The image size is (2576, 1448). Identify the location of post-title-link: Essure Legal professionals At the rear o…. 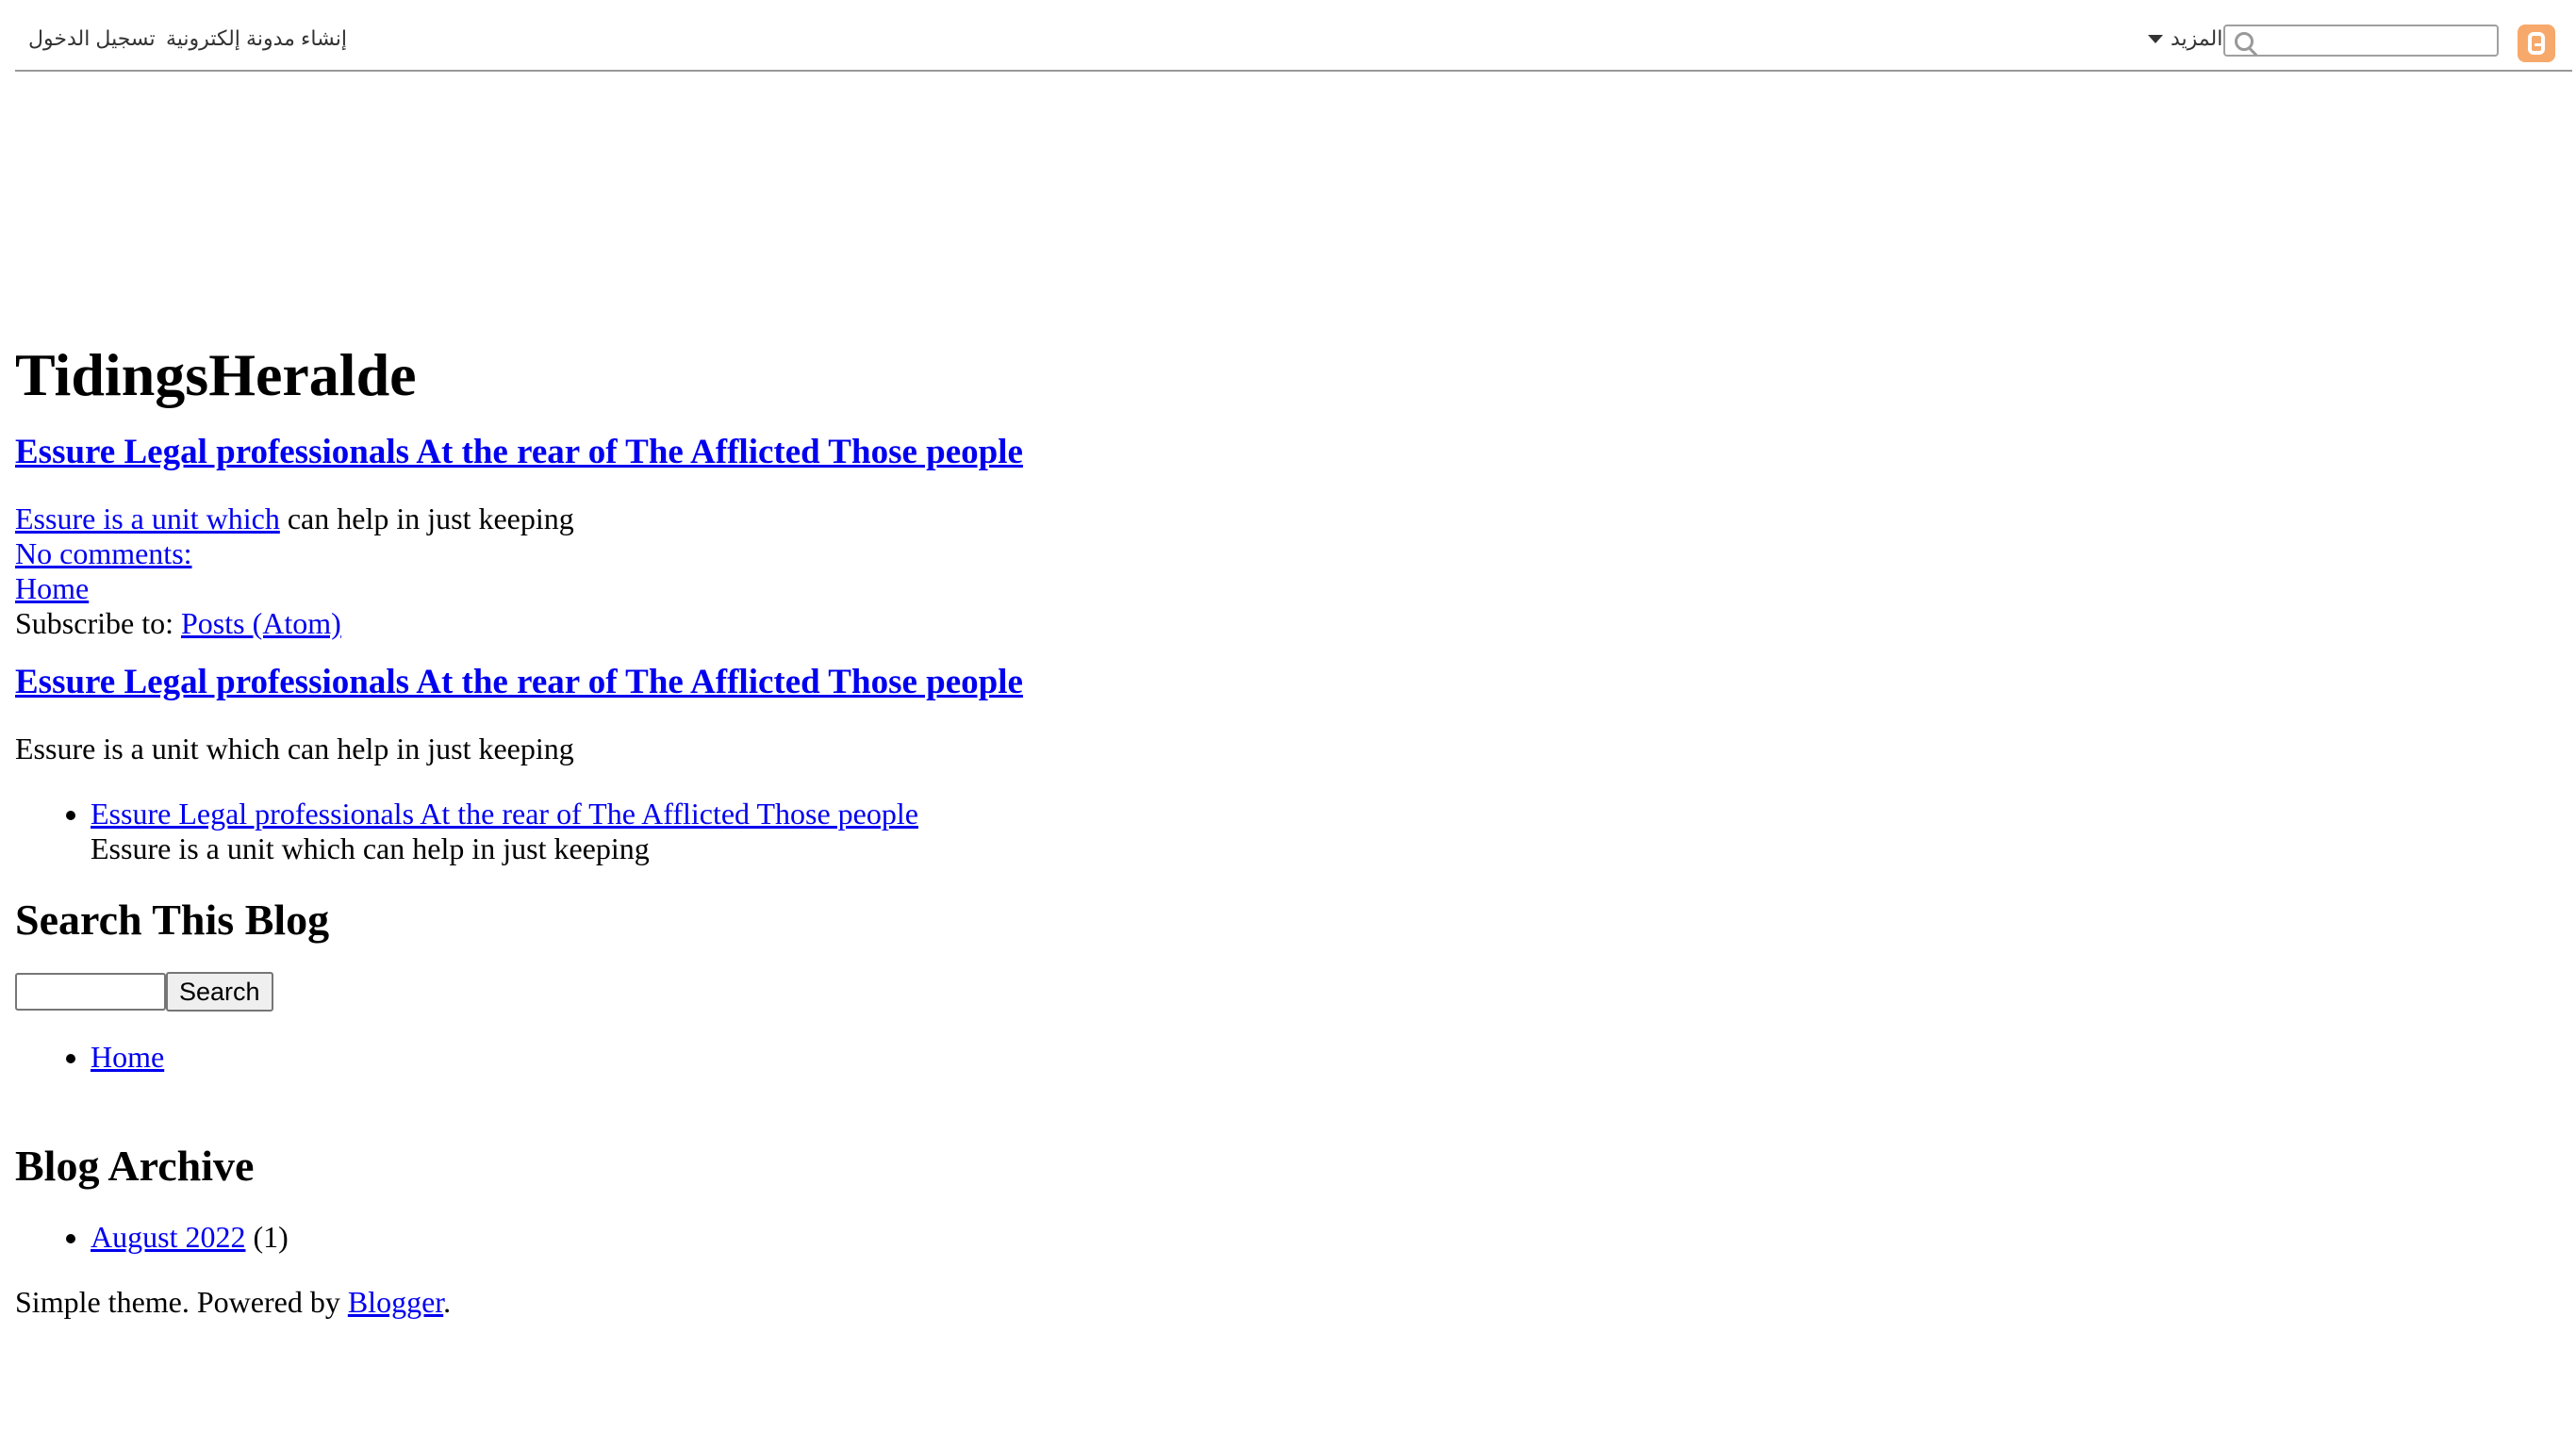
(519, 452).